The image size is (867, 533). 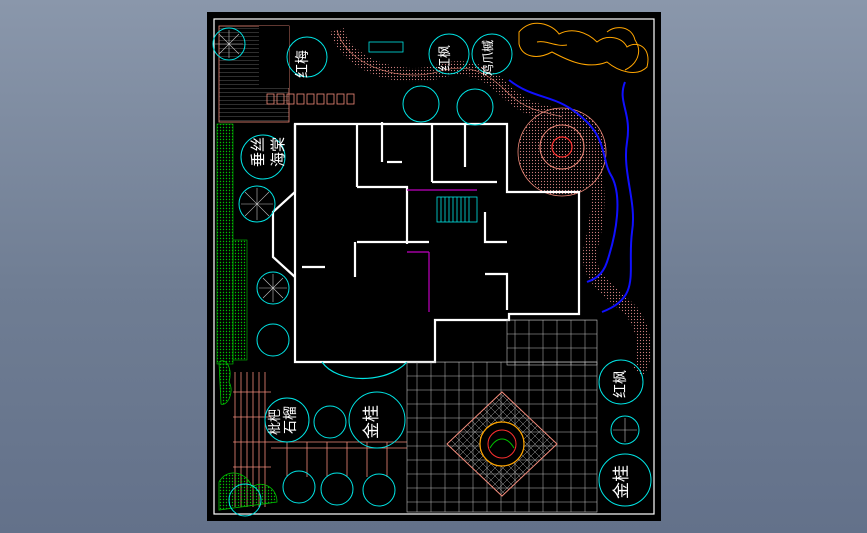 What do you see at coordinates (337, 489) in the screenshot?
I see `tree-bottom-f` at bounding box center [337, 489].